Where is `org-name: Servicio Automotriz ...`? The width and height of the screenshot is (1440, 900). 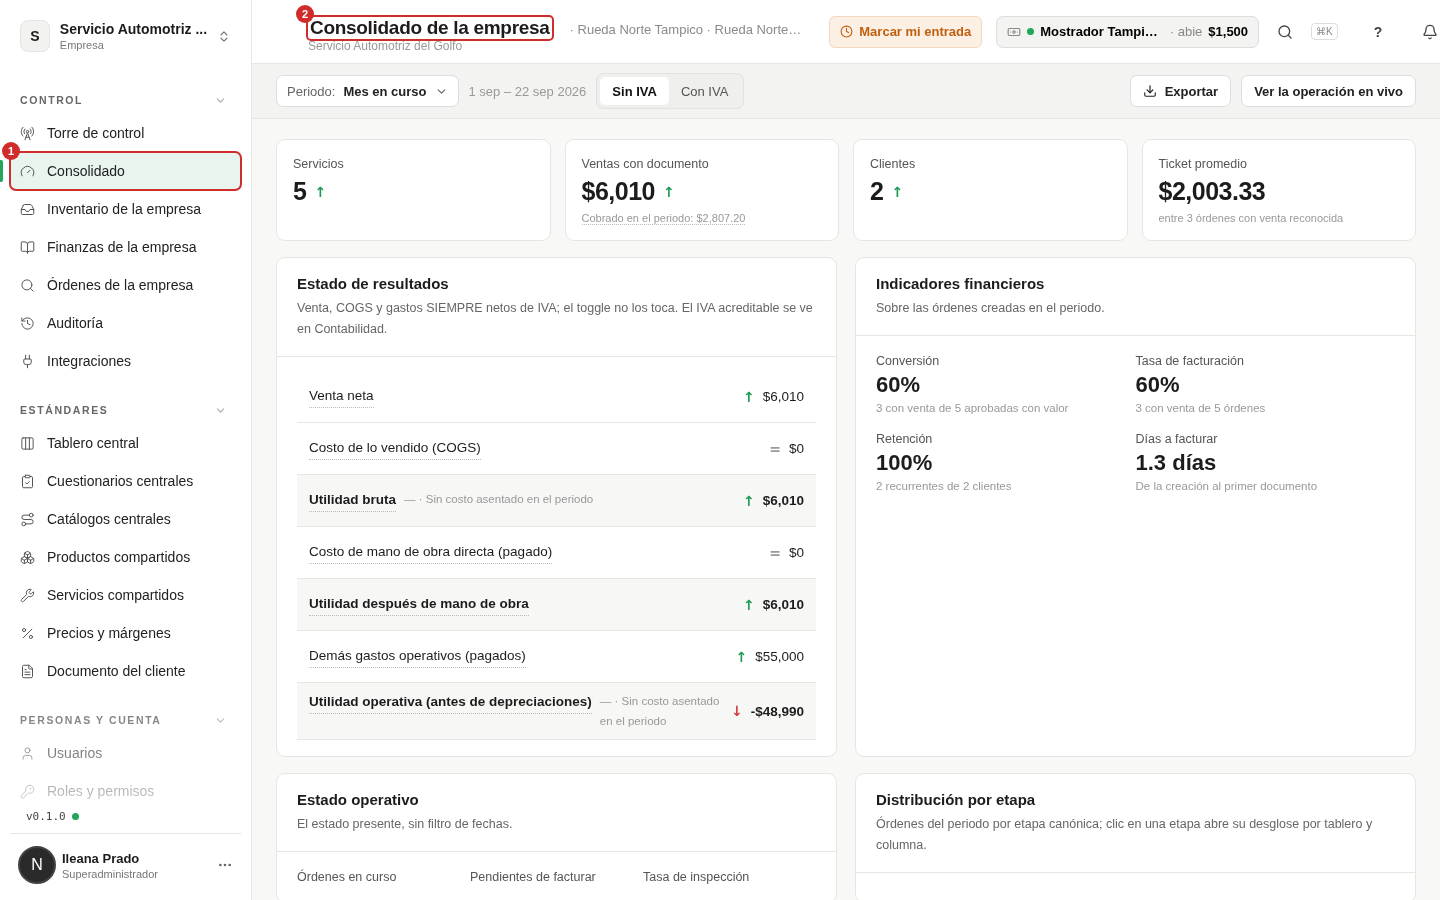 org-name: Servicio Automotriz ... is located at coordinates (133, 29).